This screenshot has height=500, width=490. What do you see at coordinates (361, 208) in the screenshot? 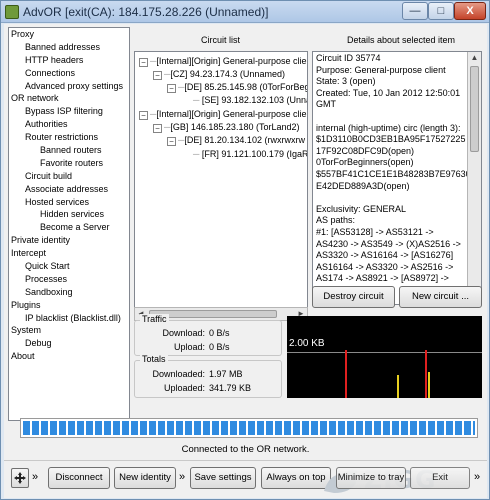
I see `details-line: Exclusivity: GENERAL` at bounding box center [361, 208].